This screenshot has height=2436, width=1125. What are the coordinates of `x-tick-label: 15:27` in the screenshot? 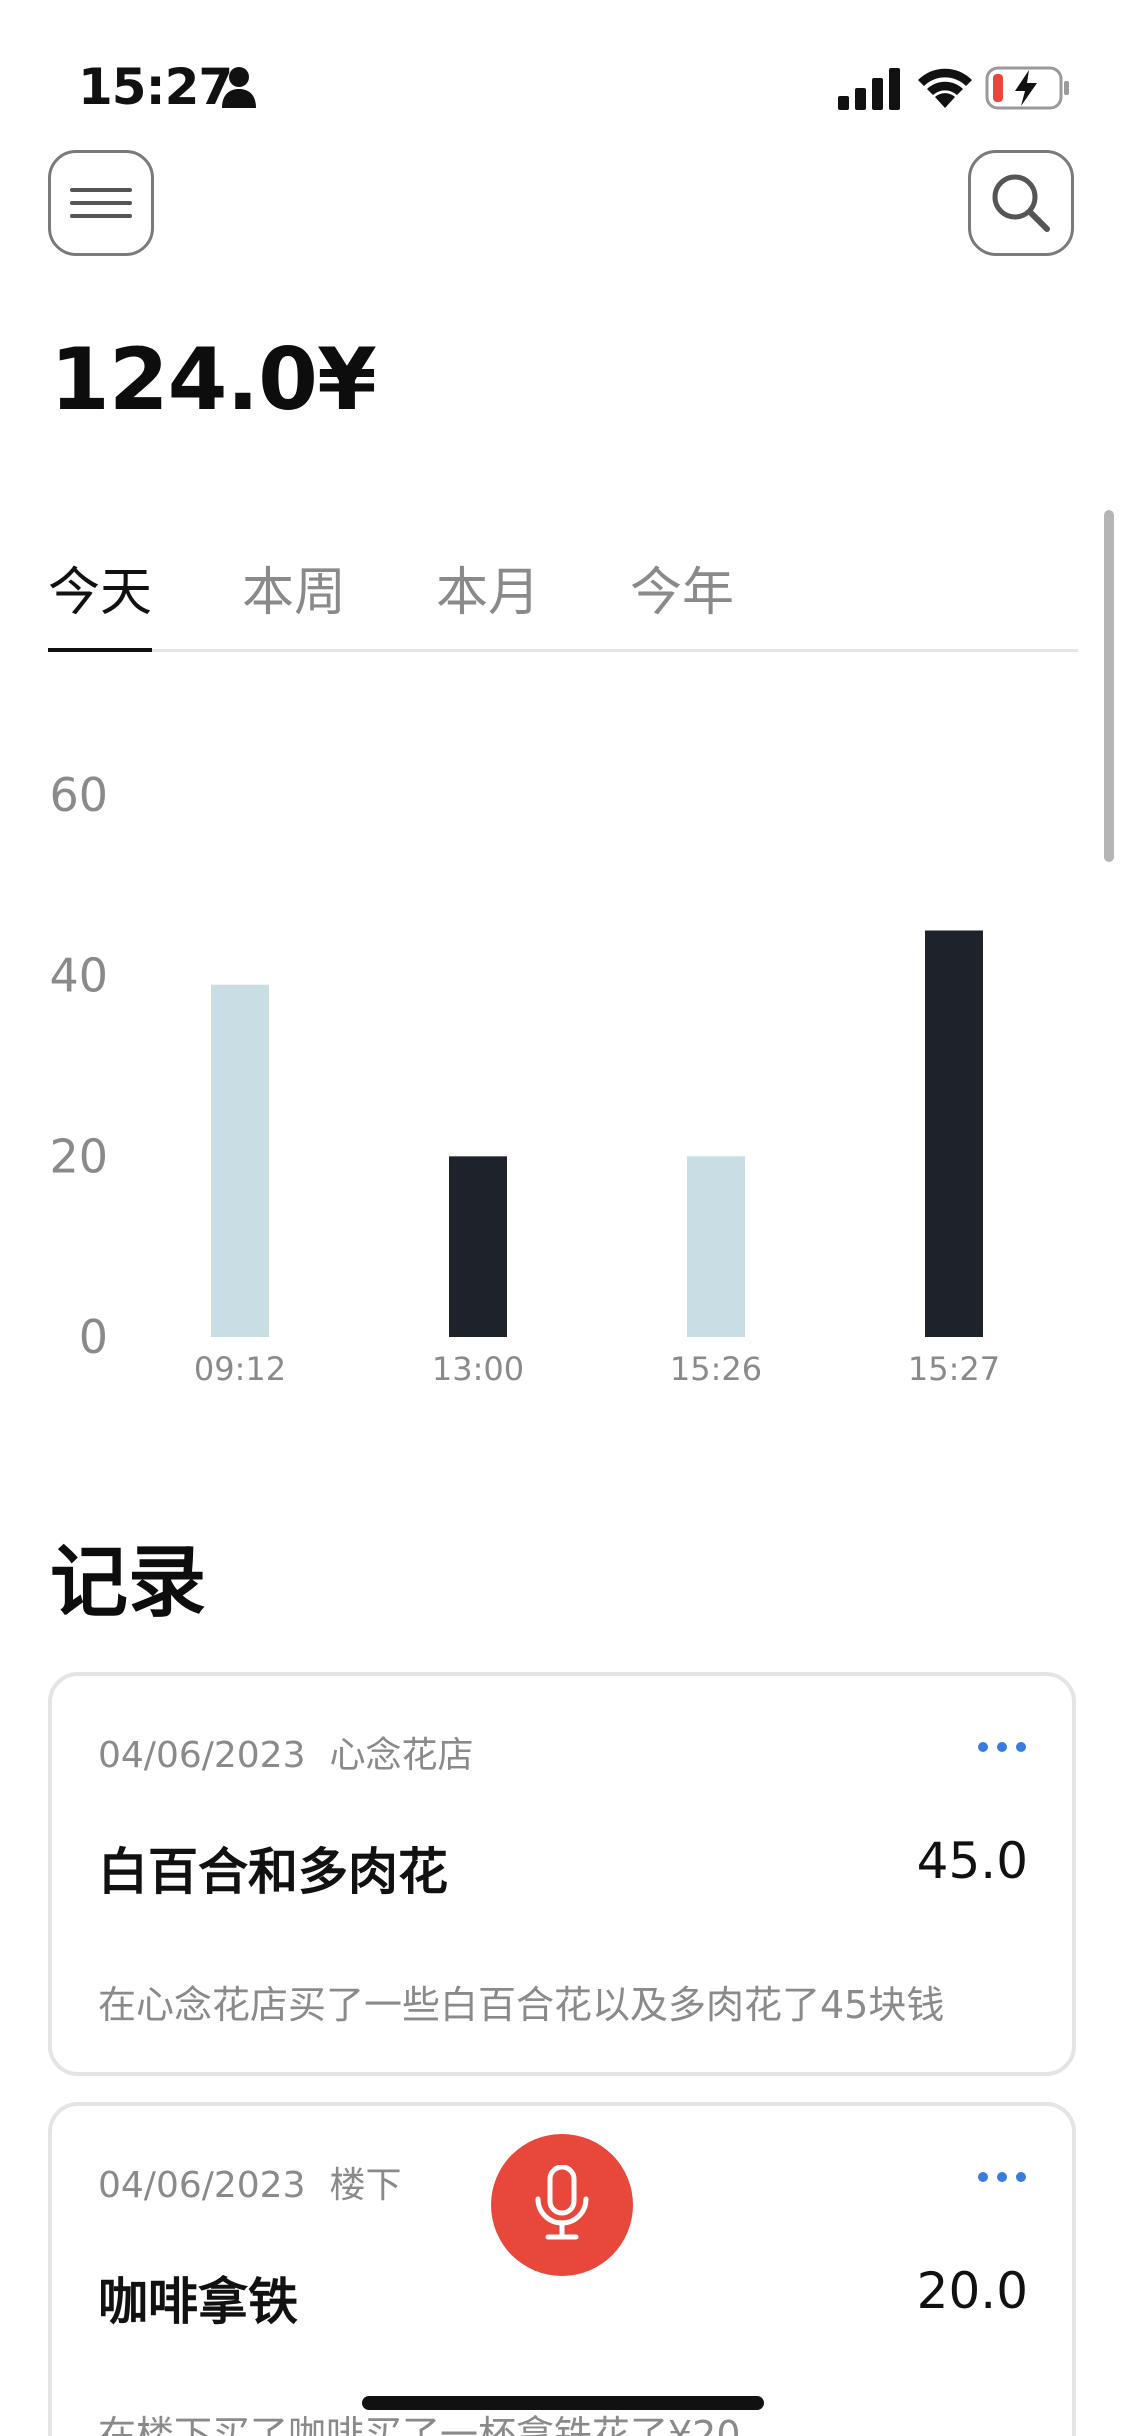 It's located at (954, 1369).